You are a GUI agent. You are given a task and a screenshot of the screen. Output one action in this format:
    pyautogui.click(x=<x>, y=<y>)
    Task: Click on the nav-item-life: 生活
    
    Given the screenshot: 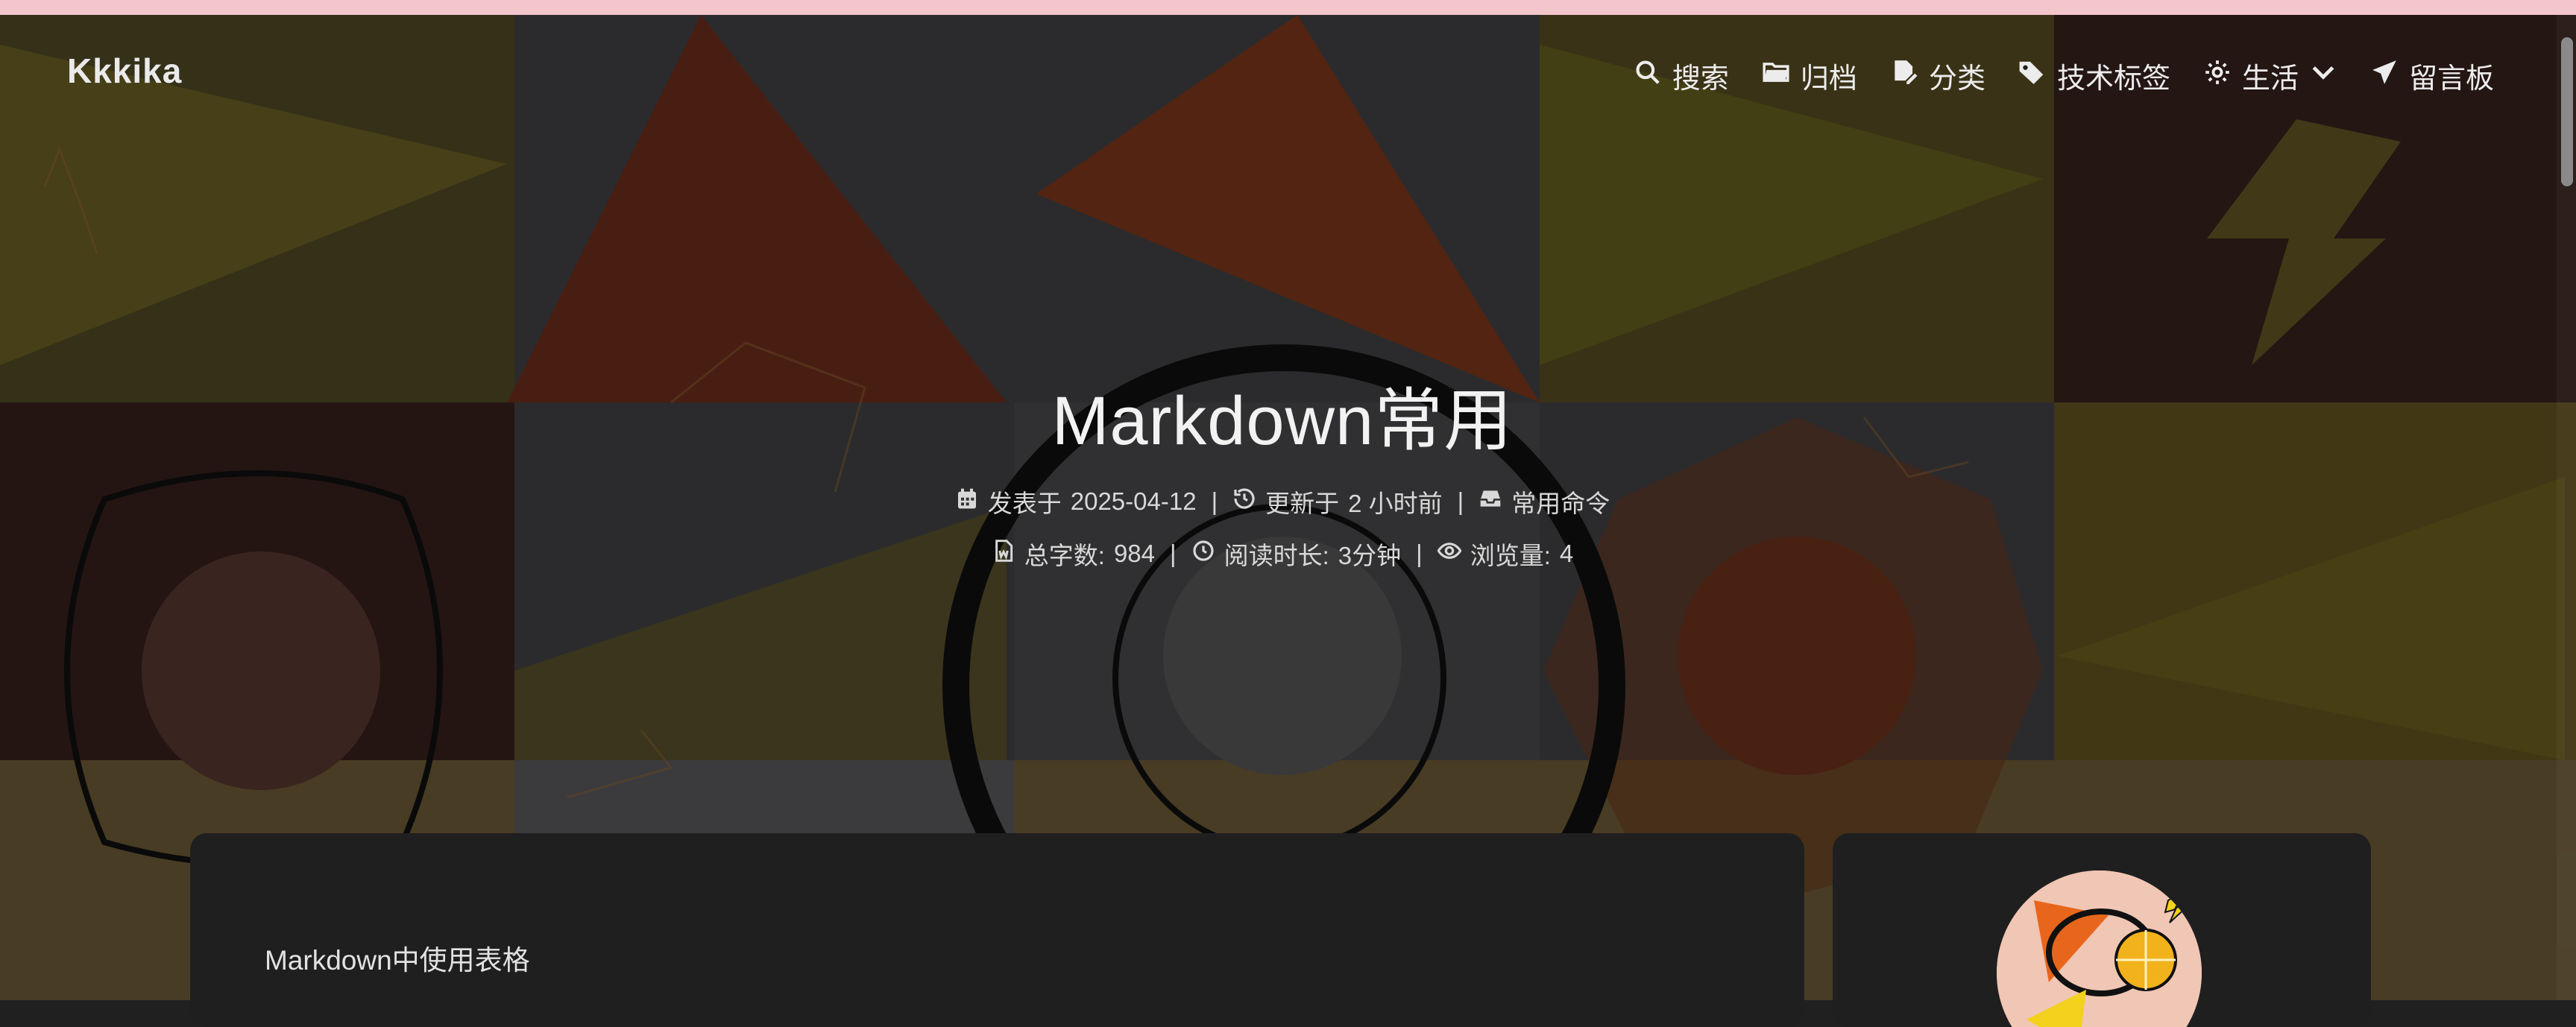 What is the action you would take?
    pyautogui.click(x=2270, y=75)
    